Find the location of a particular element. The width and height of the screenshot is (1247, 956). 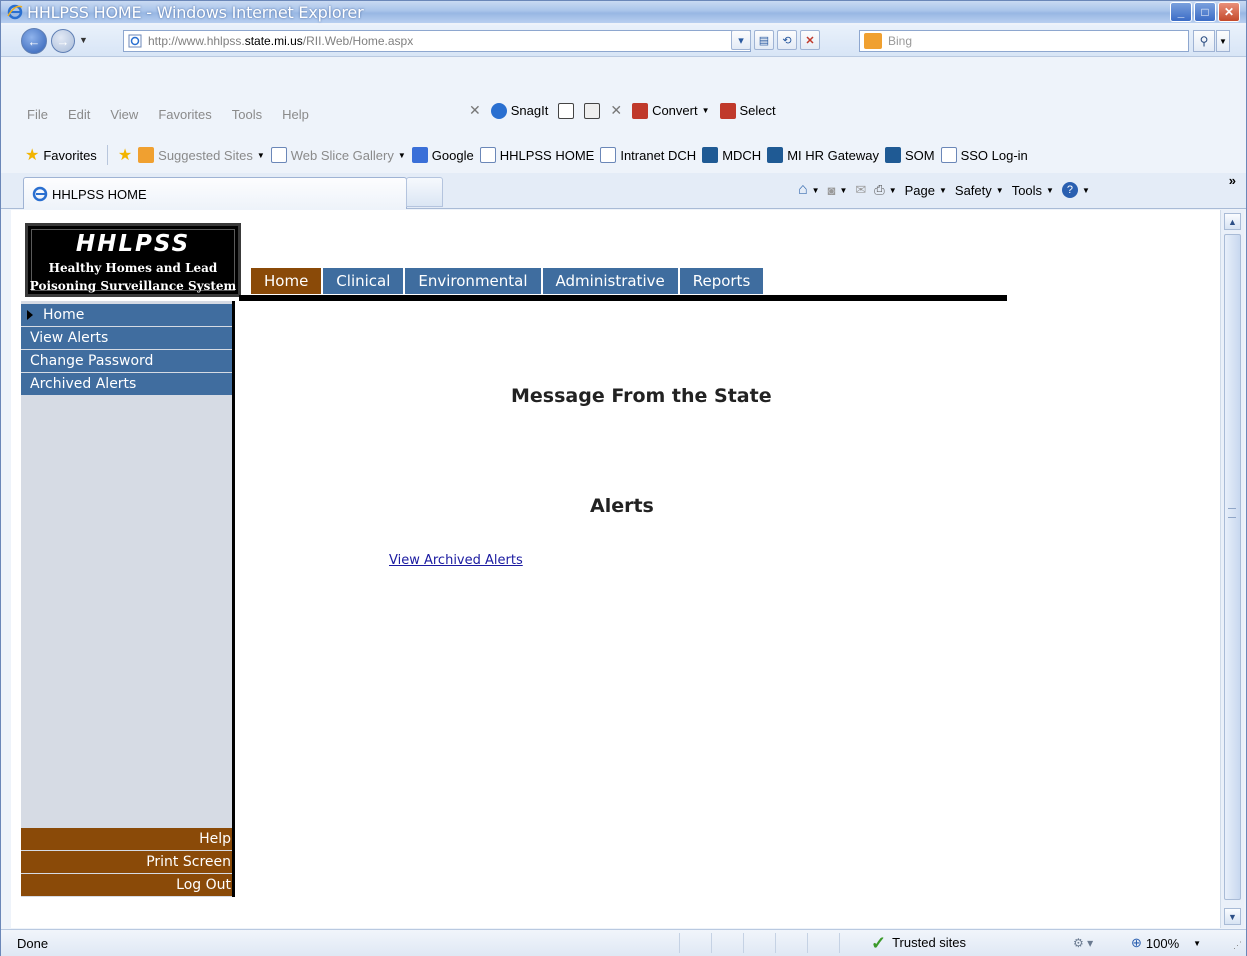

recent-pages-dropdown-icon: ▼ is located at coordinates (83, 40).